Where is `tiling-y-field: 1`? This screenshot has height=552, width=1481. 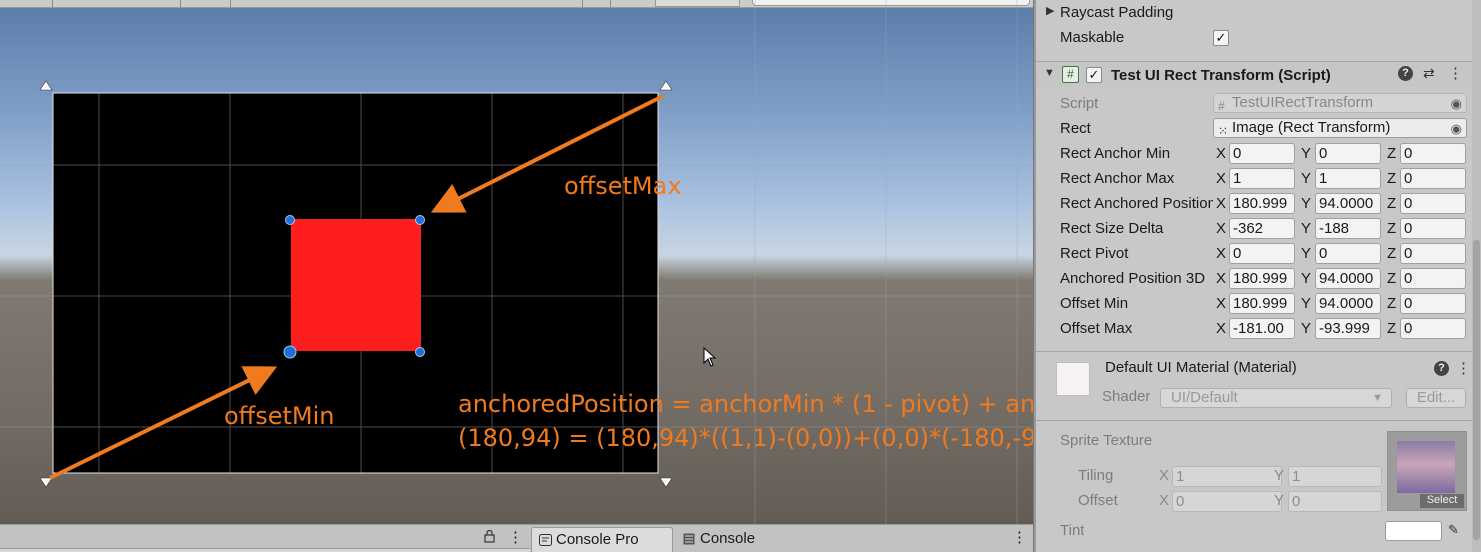
tiling-y-field: 1 is located at coordinates (1335, 476).